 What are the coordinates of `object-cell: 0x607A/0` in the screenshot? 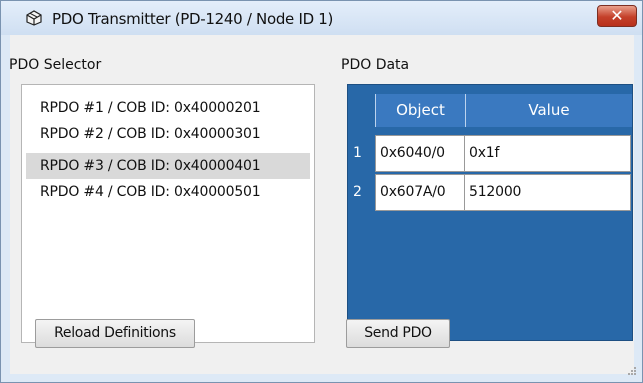 It's located at (420, 192).